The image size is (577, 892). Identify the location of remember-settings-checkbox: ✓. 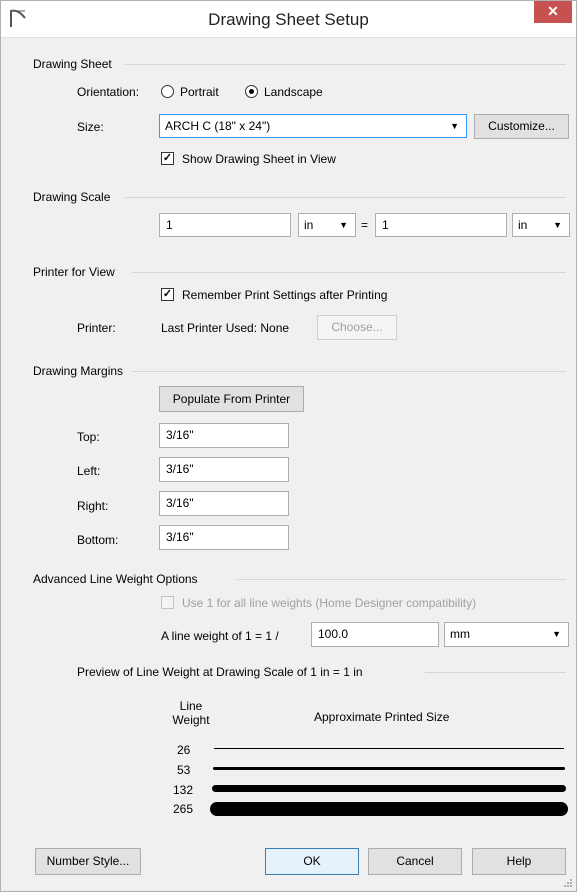
(167, 294).